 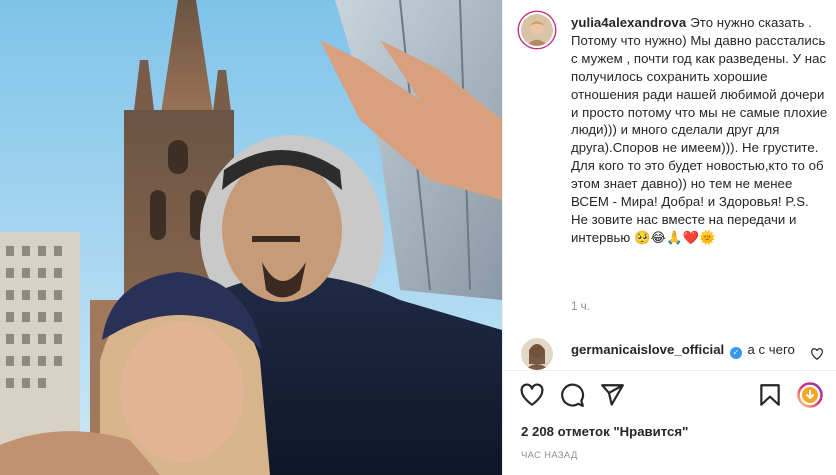 What do you see at coordinates (580, 307) in the screenshot?
I see `caption-timestamp: 1 ч.` at bounding box center [580, 307].